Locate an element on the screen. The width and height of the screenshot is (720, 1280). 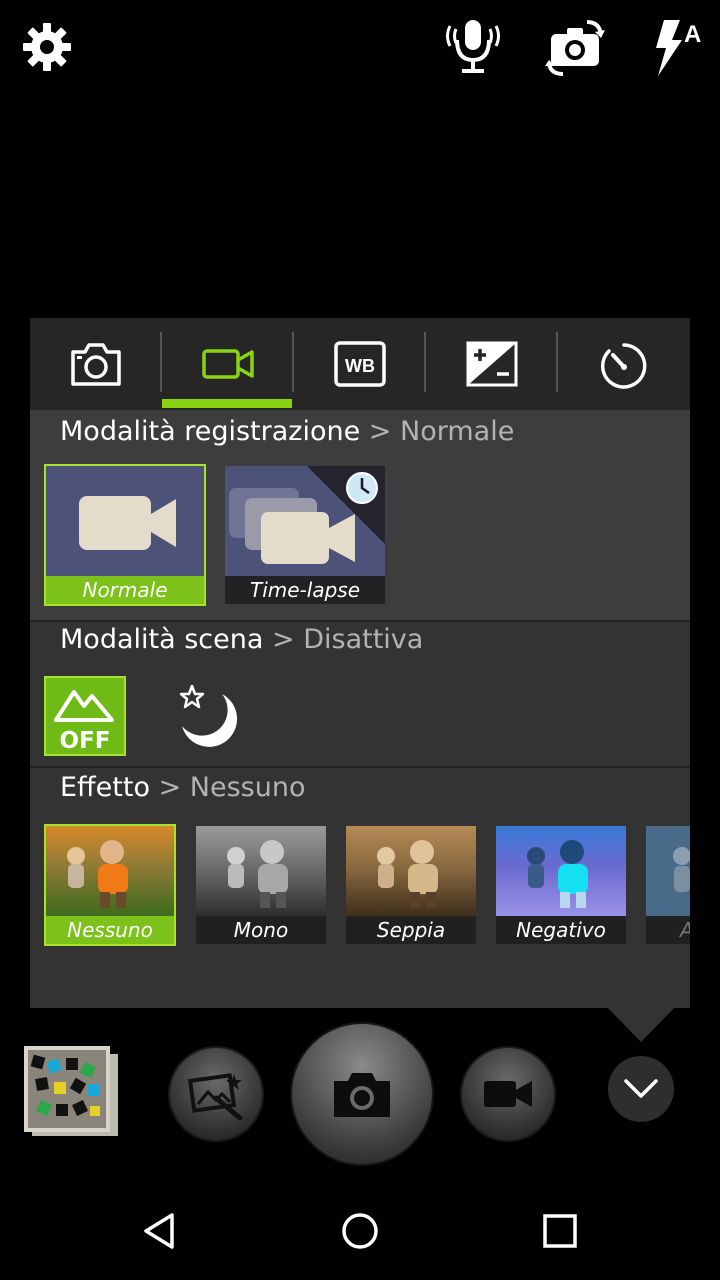
timer-icon is located at coordinates (624, 366).